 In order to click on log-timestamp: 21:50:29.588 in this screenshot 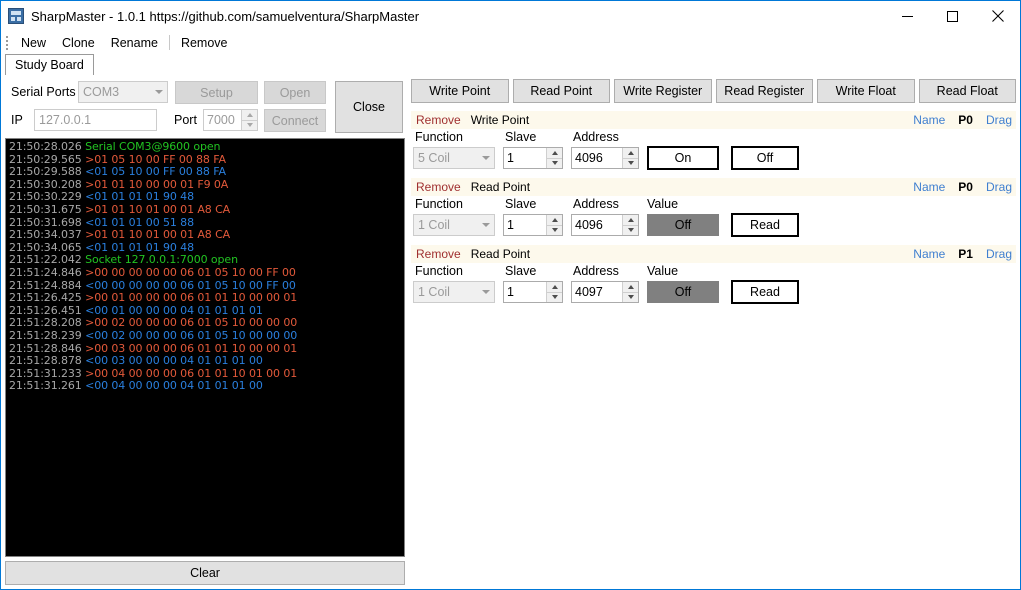, I will do `click(47, 172)`.